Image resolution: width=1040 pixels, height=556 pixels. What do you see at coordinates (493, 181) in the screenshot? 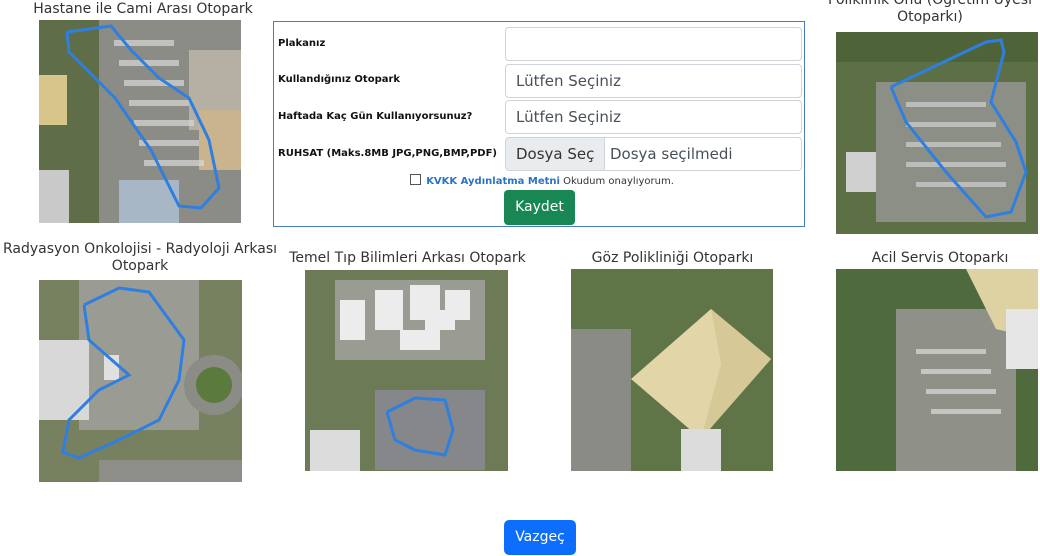
I see `kvkk-link: KVKK Aydınlatma Metni` at bounding box center [493, 181].